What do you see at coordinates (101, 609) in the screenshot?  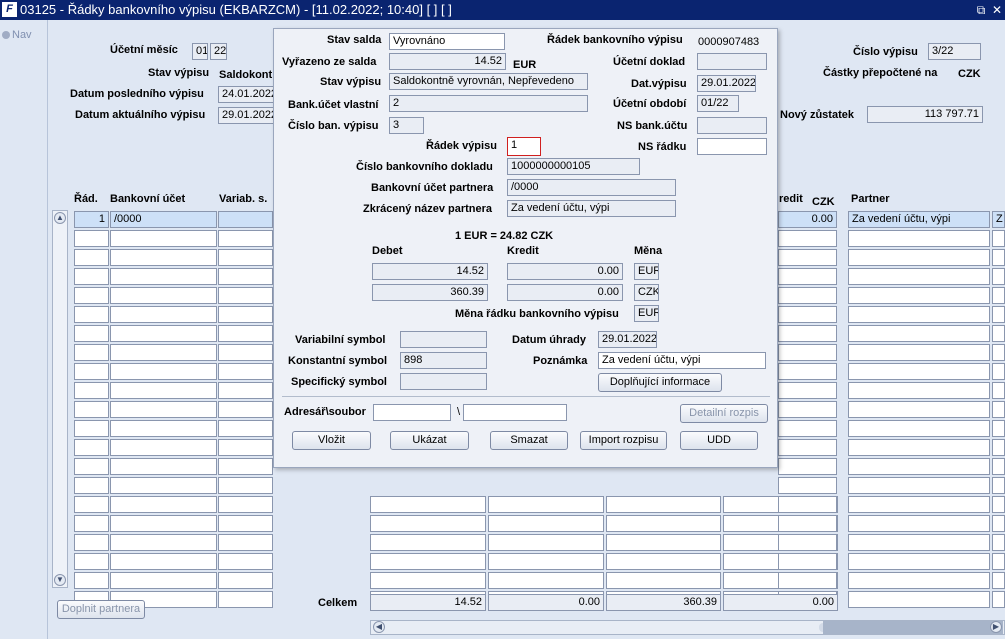 I see `doplnit-partnera-button: Doplnit partnera` at bounding box center [101, 609].